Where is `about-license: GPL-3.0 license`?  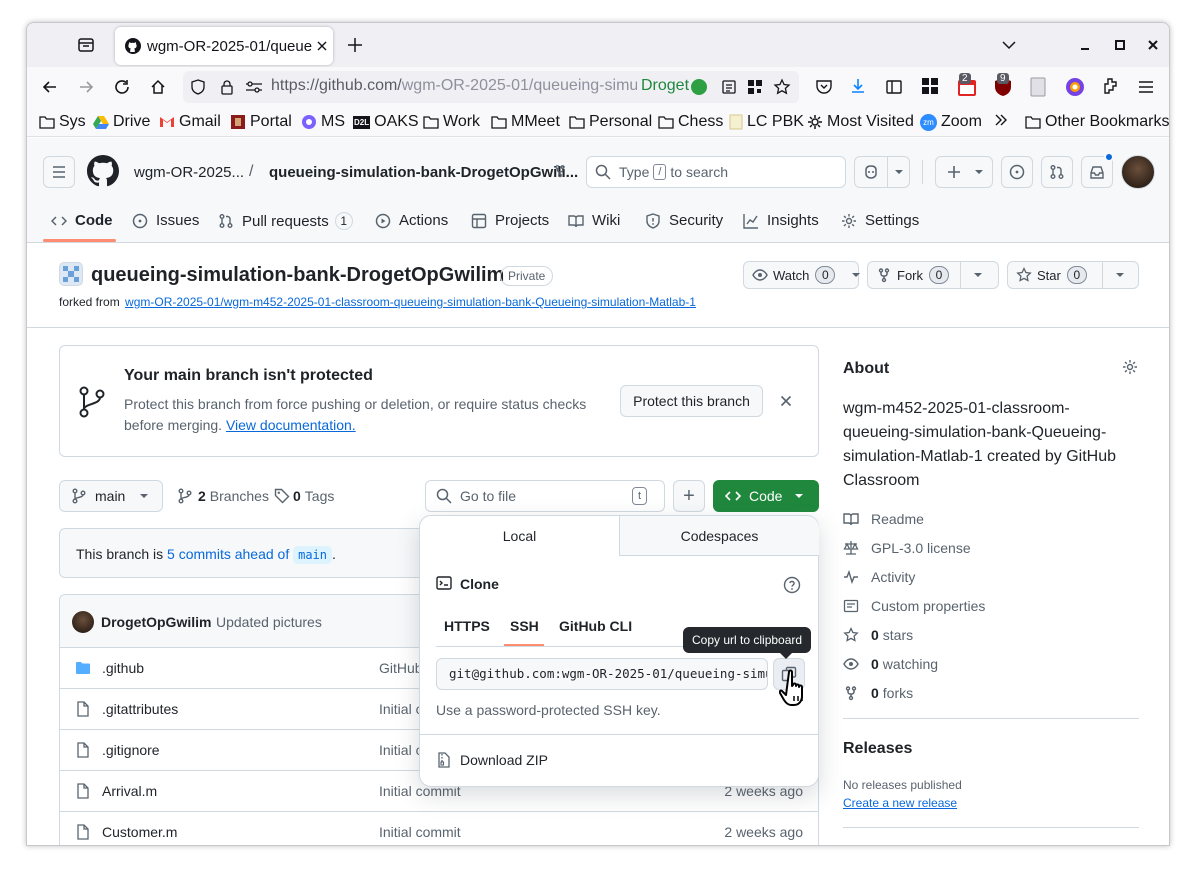 about-license: GPL-3.0 license is located at coordinates (907, 548).